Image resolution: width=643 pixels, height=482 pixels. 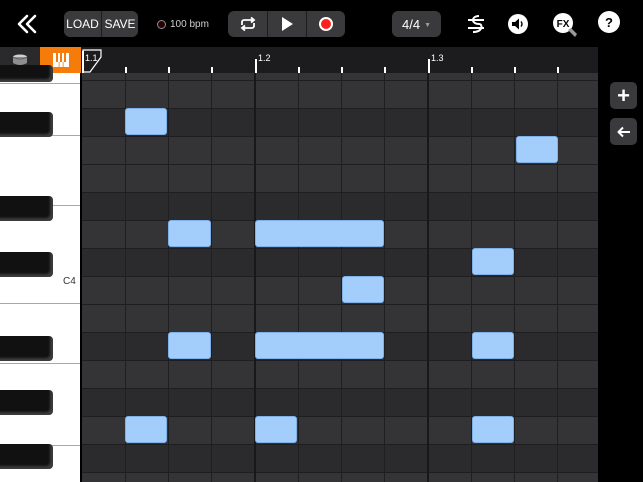 I want to click on add-track-button: +, so click(x=623, y=95).